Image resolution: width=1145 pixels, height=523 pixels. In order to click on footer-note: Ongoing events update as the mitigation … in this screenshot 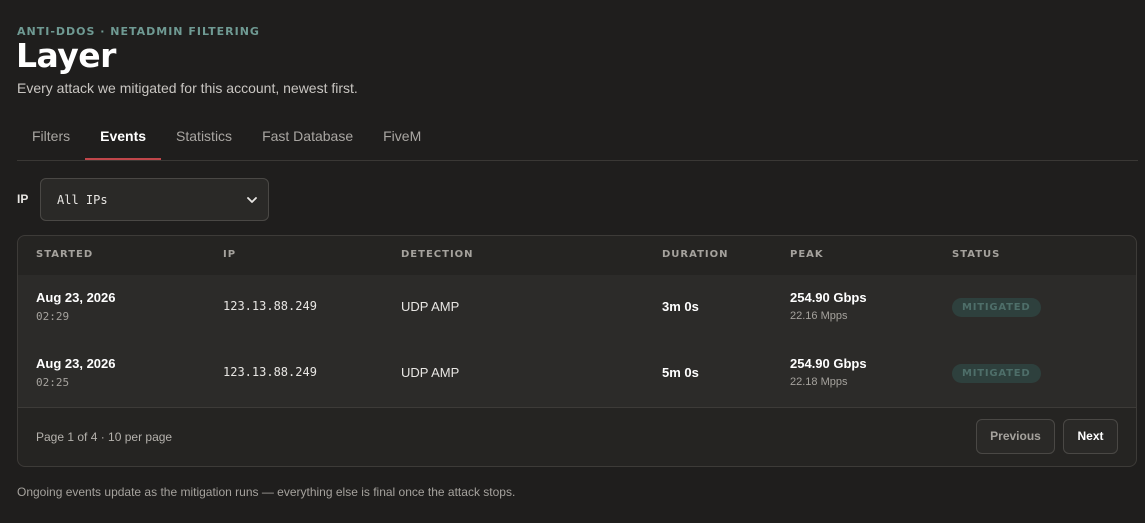, I will do `click(266, 492)`.